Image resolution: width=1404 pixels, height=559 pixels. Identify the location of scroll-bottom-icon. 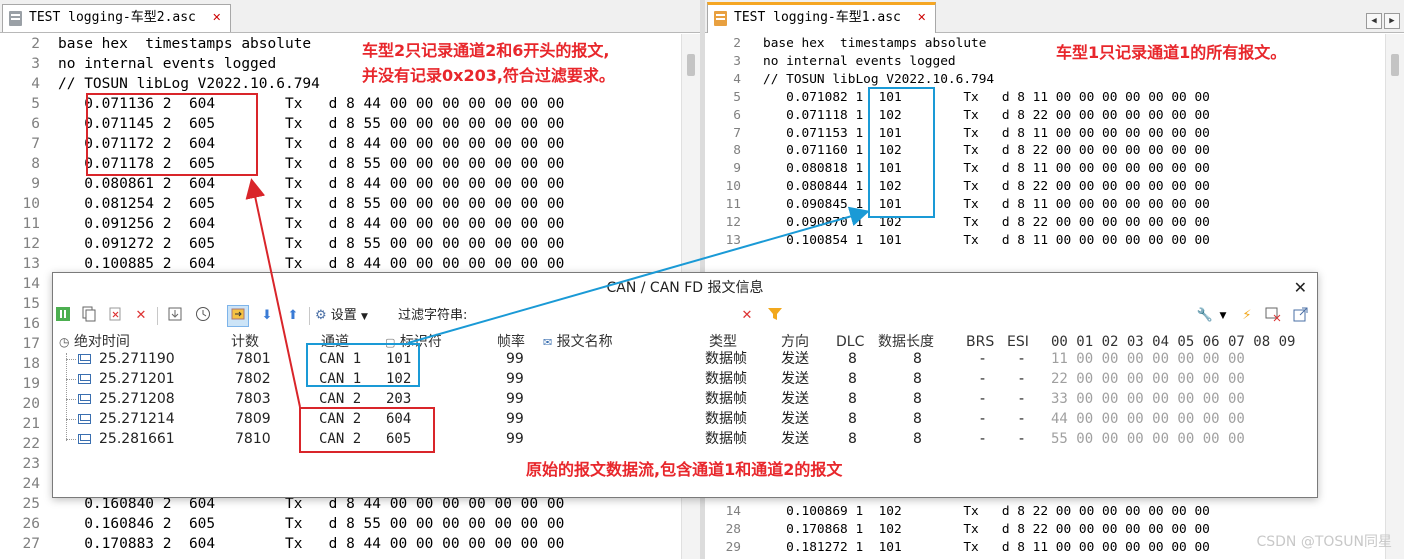
(175, 316).